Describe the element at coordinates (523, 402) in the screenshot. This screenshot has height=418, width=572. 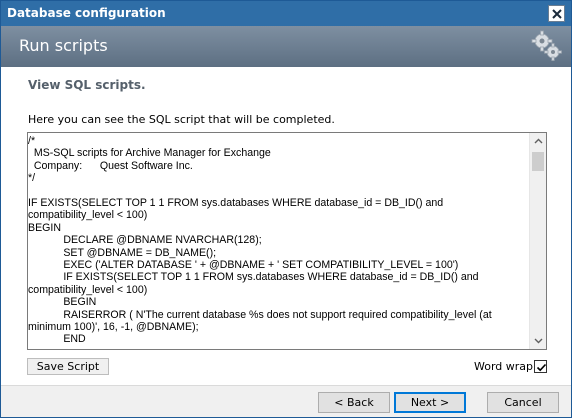
I see `cancel-button: Cancel` at that location.